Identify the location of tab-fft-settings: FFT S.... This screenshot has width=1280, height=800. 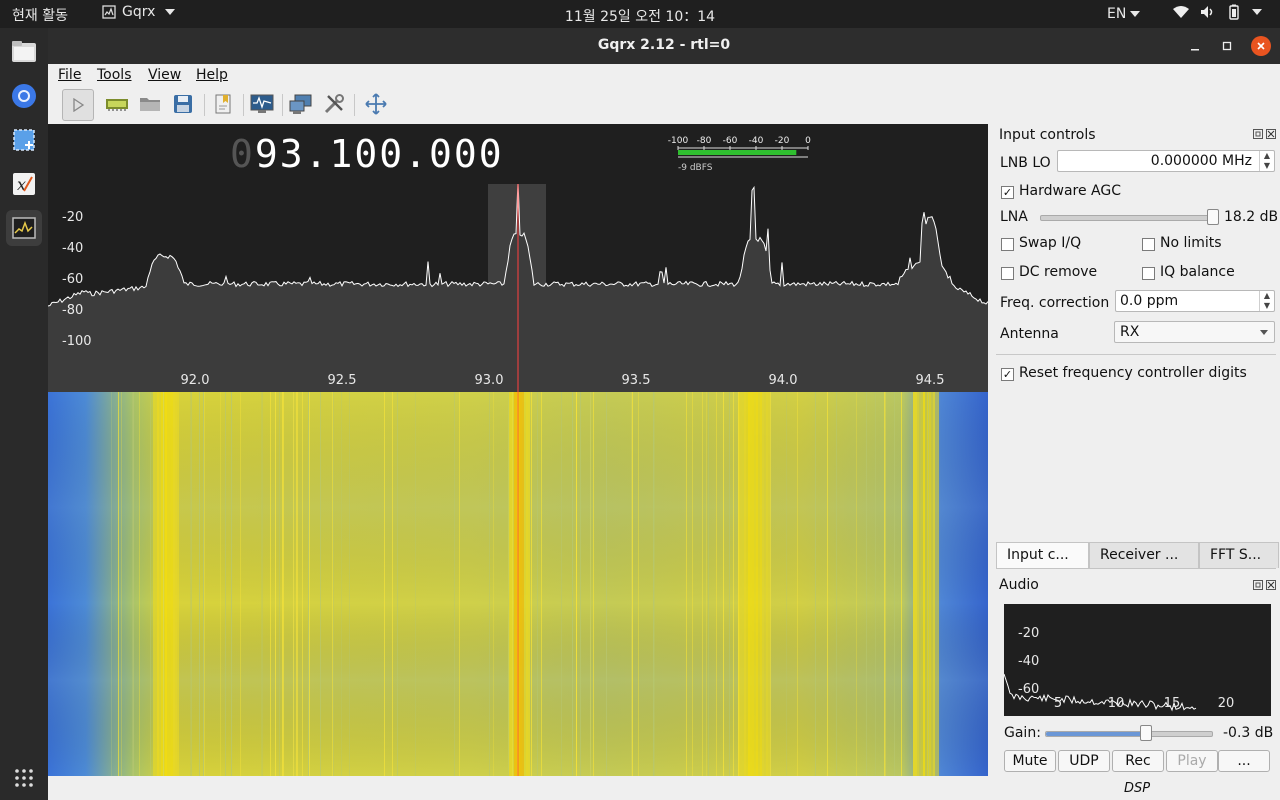
(1239, 555).